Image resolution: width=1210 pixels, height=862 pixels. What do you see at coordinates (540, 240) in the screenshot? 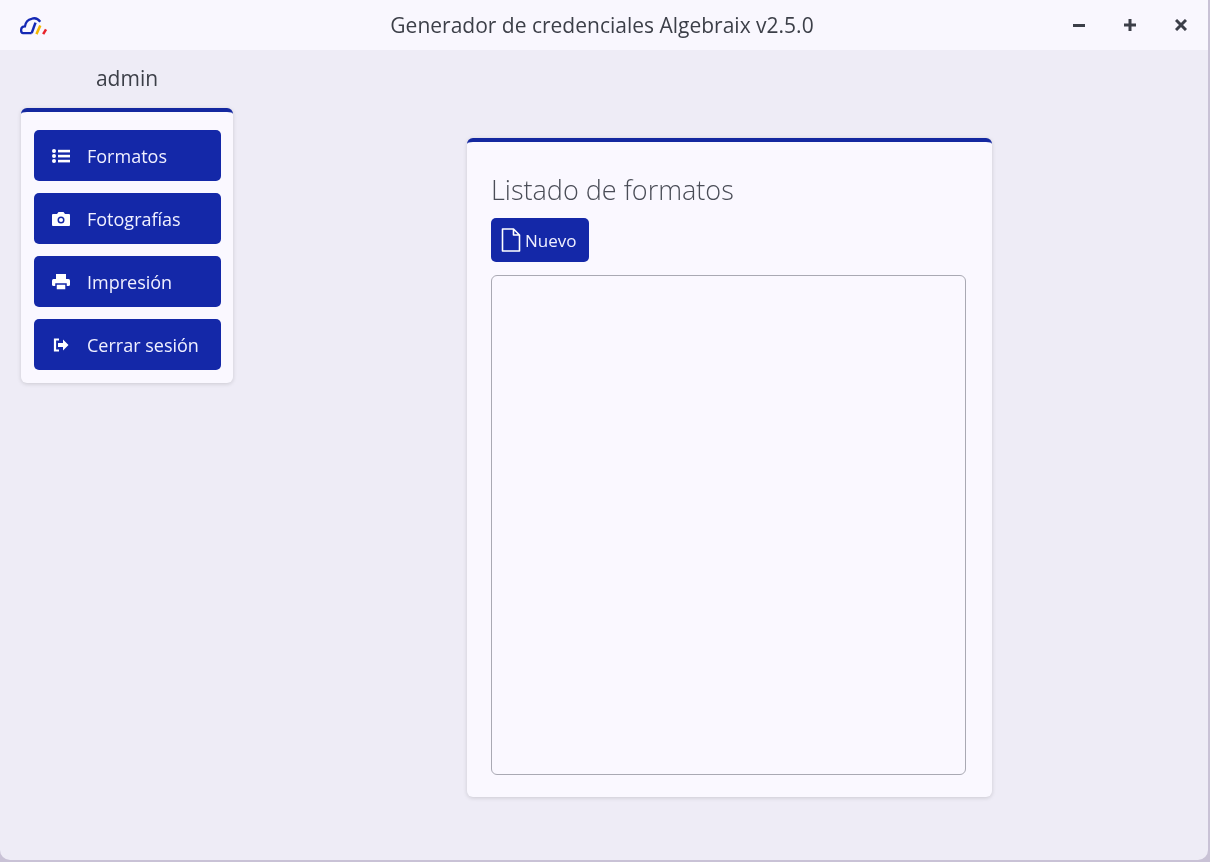
I see `new-button: Nuevo` at bounding box center [540, 240].